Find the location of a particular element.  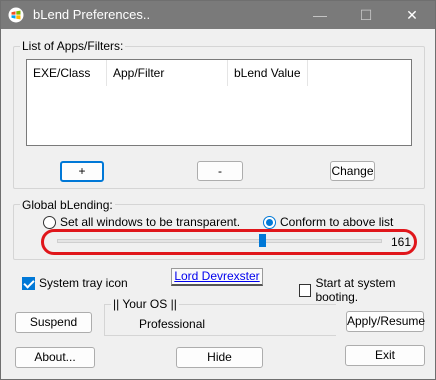

suspend-button: Suspend is located at coordinates (53, 322).